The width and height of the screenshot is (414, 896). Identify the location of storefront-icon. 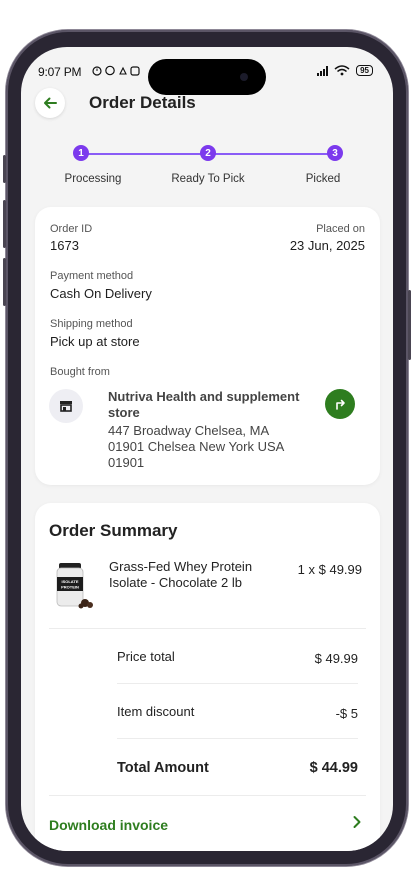
(66, 406).